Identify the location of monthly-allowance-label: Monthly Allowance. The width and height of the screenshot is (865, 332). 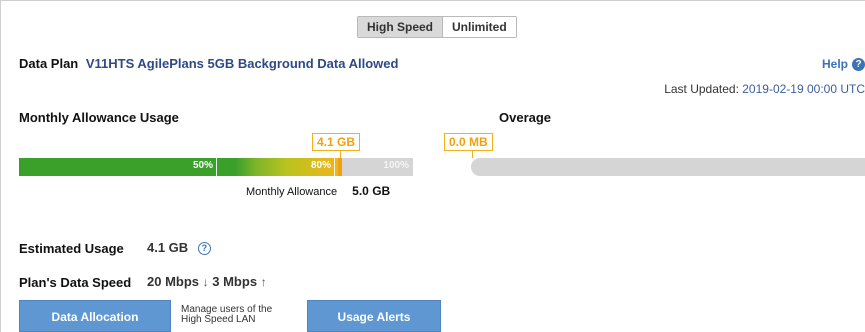
(292, 192).